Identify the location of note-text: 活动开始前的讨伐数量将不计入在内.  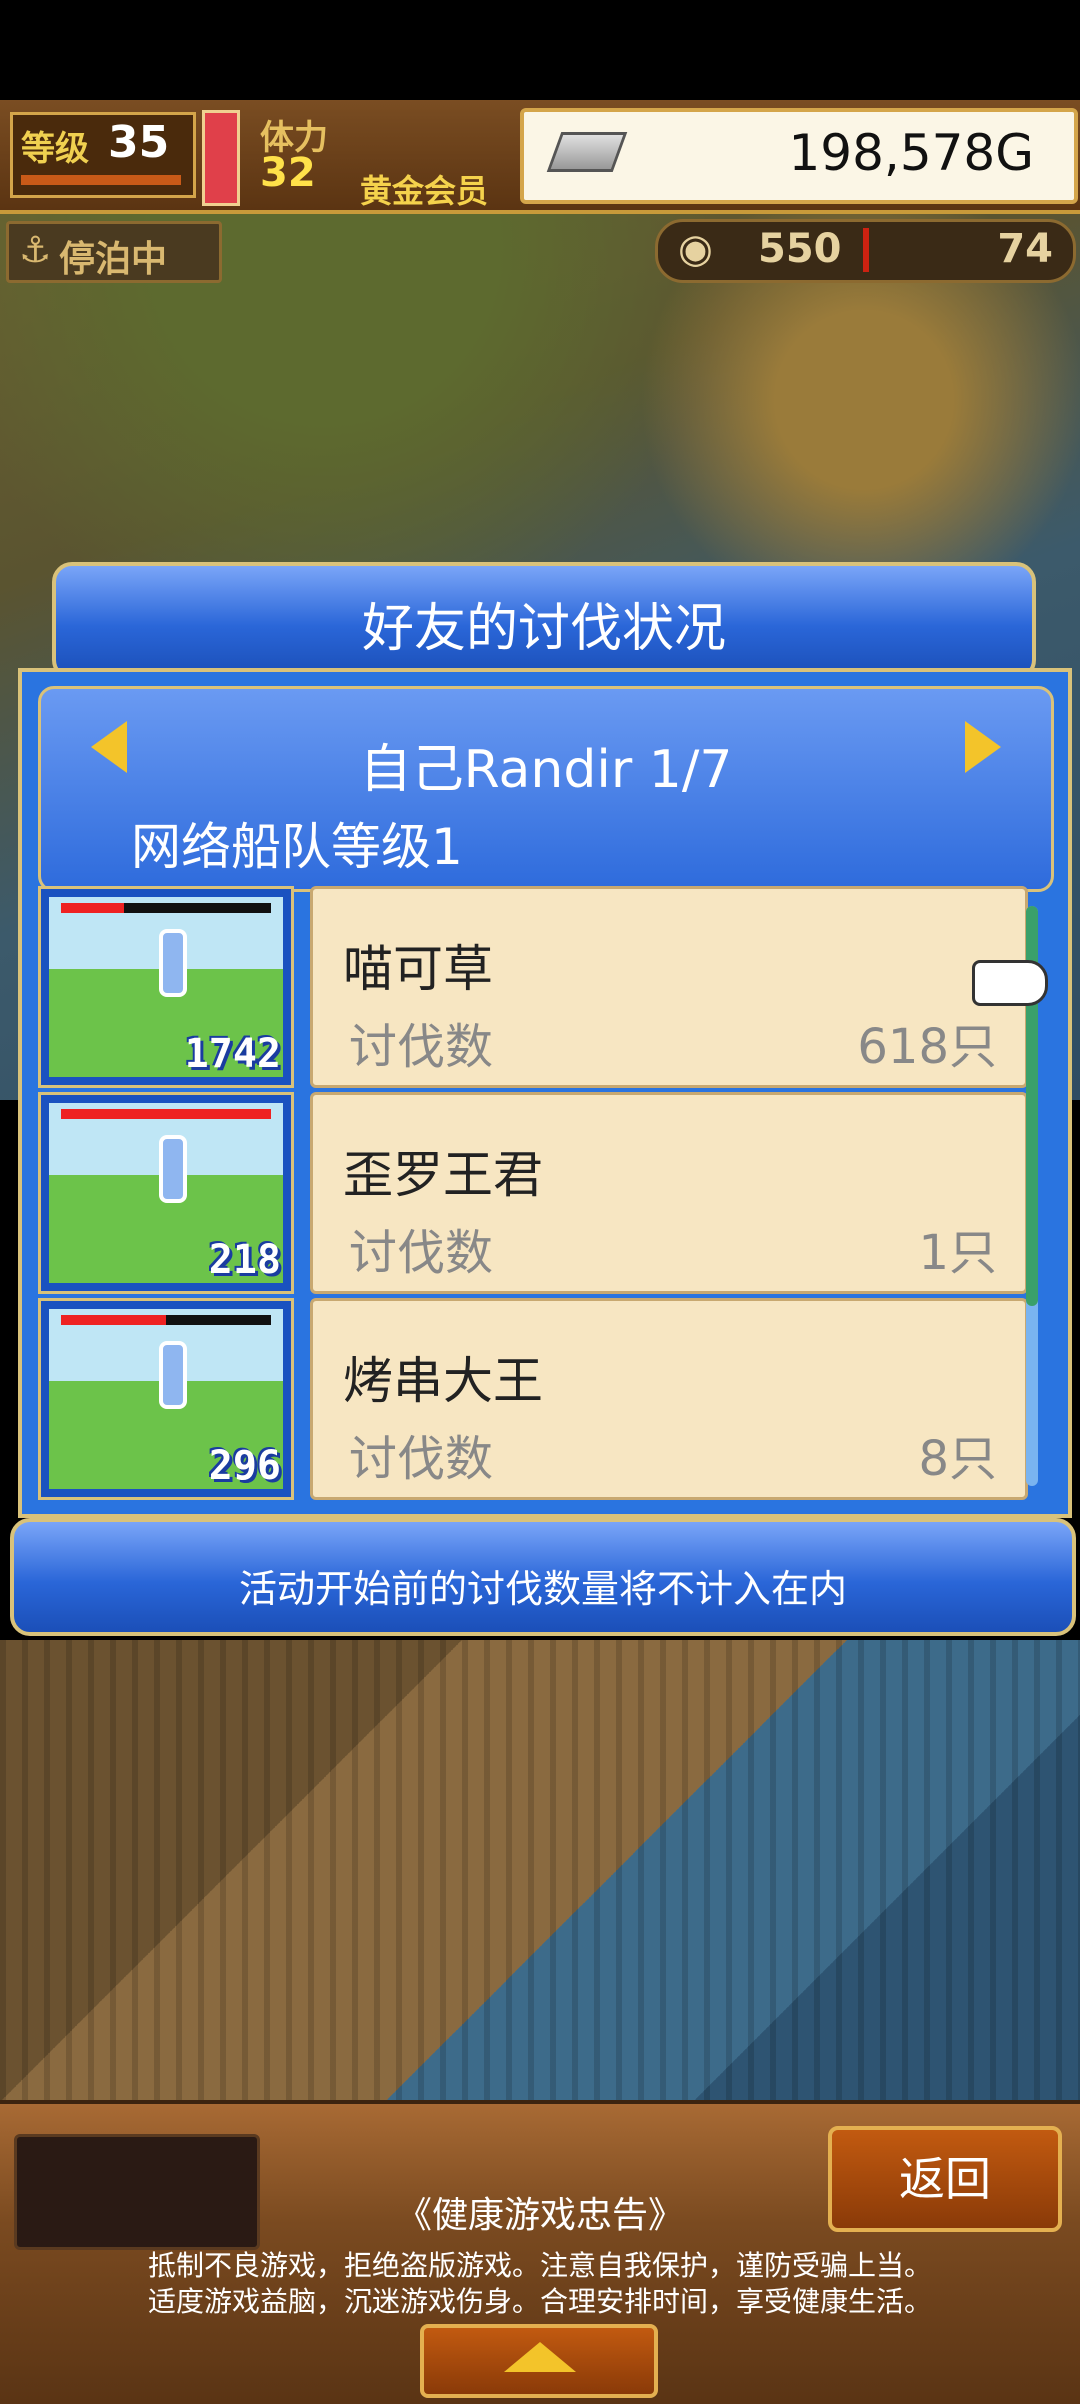
(542, 1589).